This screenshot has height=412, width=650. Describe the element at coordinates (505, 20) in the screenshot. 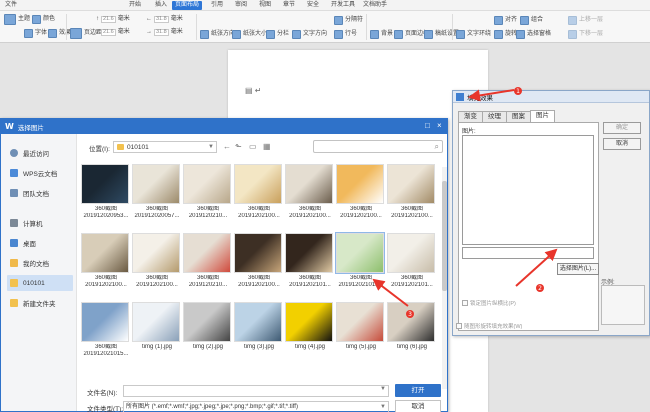

I see `align-button: 对齐` at that location.